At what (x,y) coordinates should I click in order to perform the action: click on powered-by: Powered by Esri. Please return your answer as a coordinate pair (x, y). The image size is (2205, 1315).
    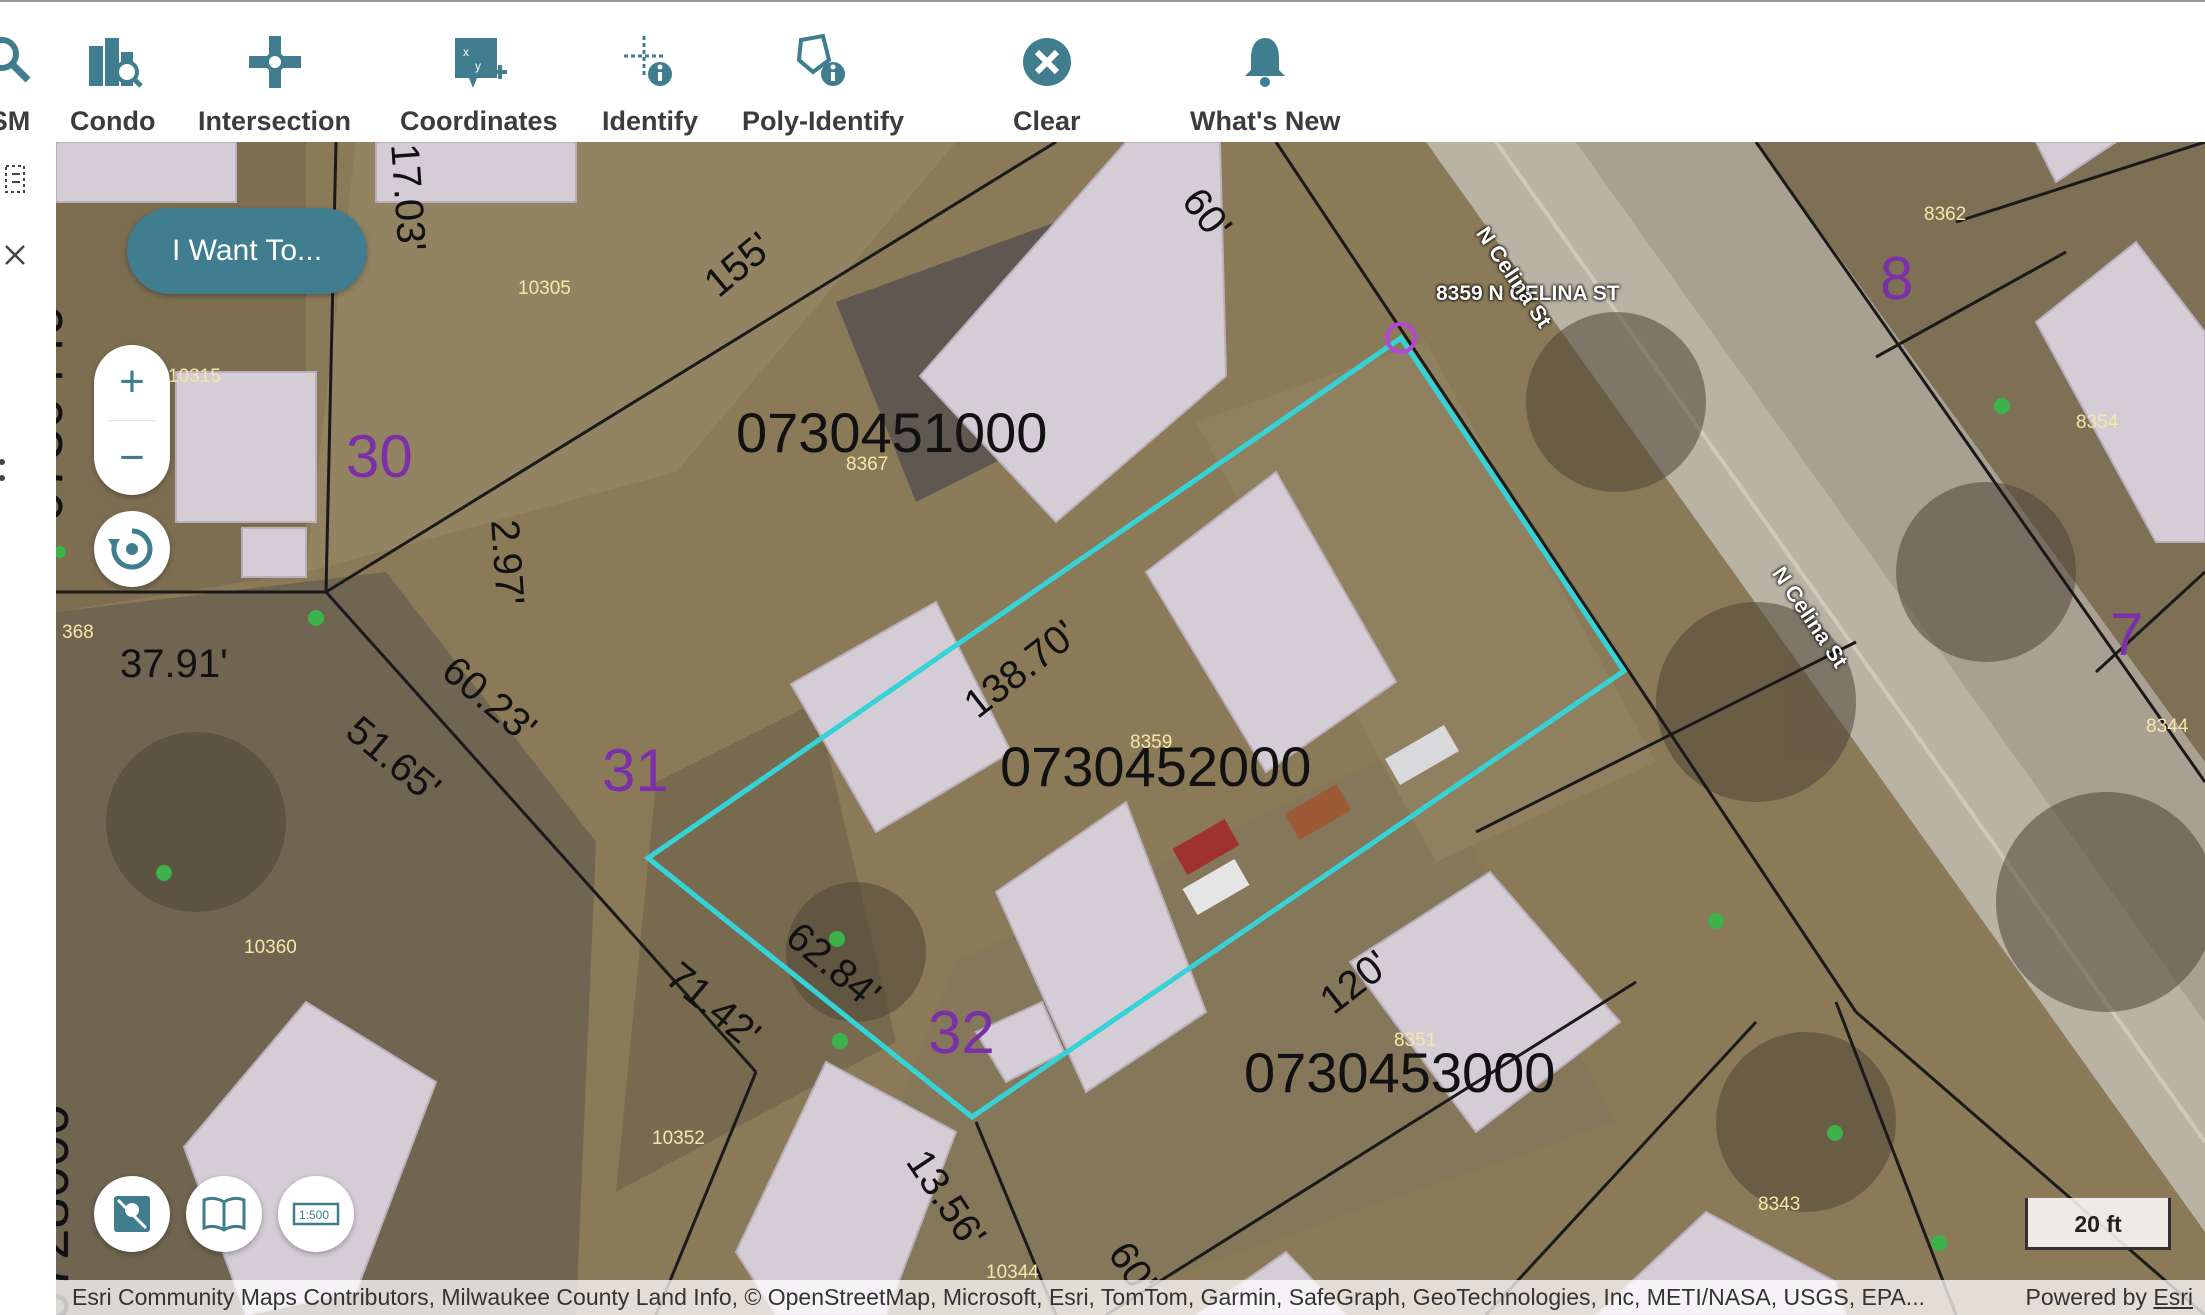
    Looking at the image, I should click on (2109, 1297).